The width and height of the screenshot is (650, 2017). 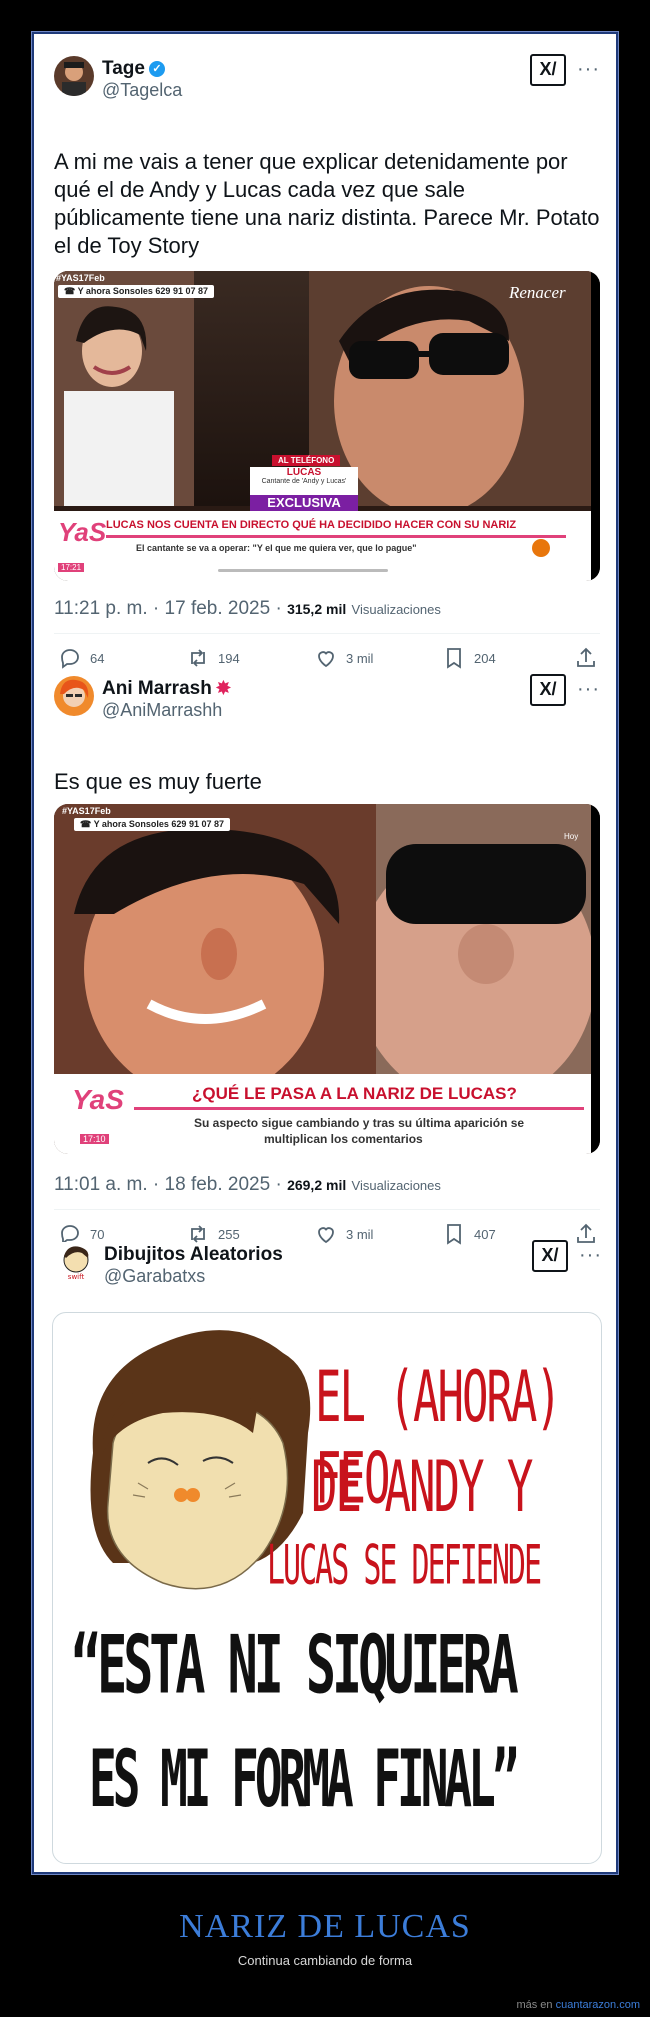 I want to click on drawing-title-line-2: DE ANDY Y, so click(x=422, y=1488).